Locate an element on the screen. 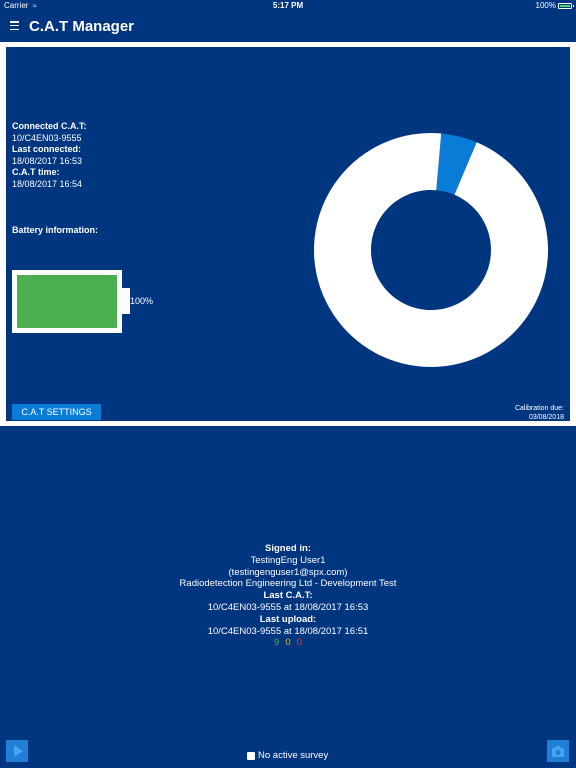  connected-cat-value: 10/C4EN03-9555 is located at coordinates (47, 137).